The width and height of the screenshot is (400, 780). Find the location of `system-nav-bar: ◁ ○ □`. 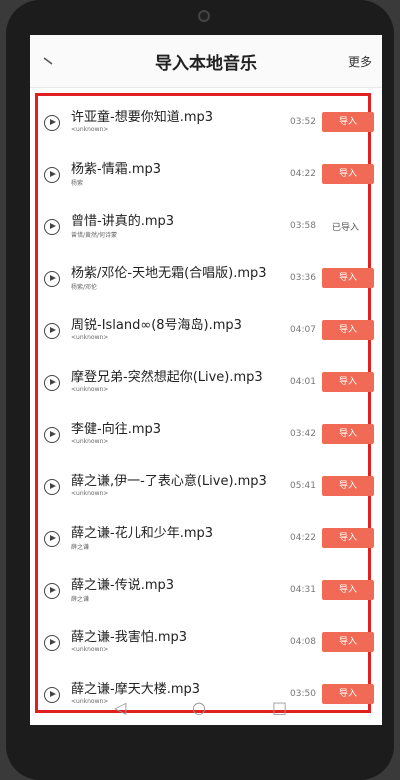

system-nav-bar: ◁ ○ □ is located at coordinates (203, 710).